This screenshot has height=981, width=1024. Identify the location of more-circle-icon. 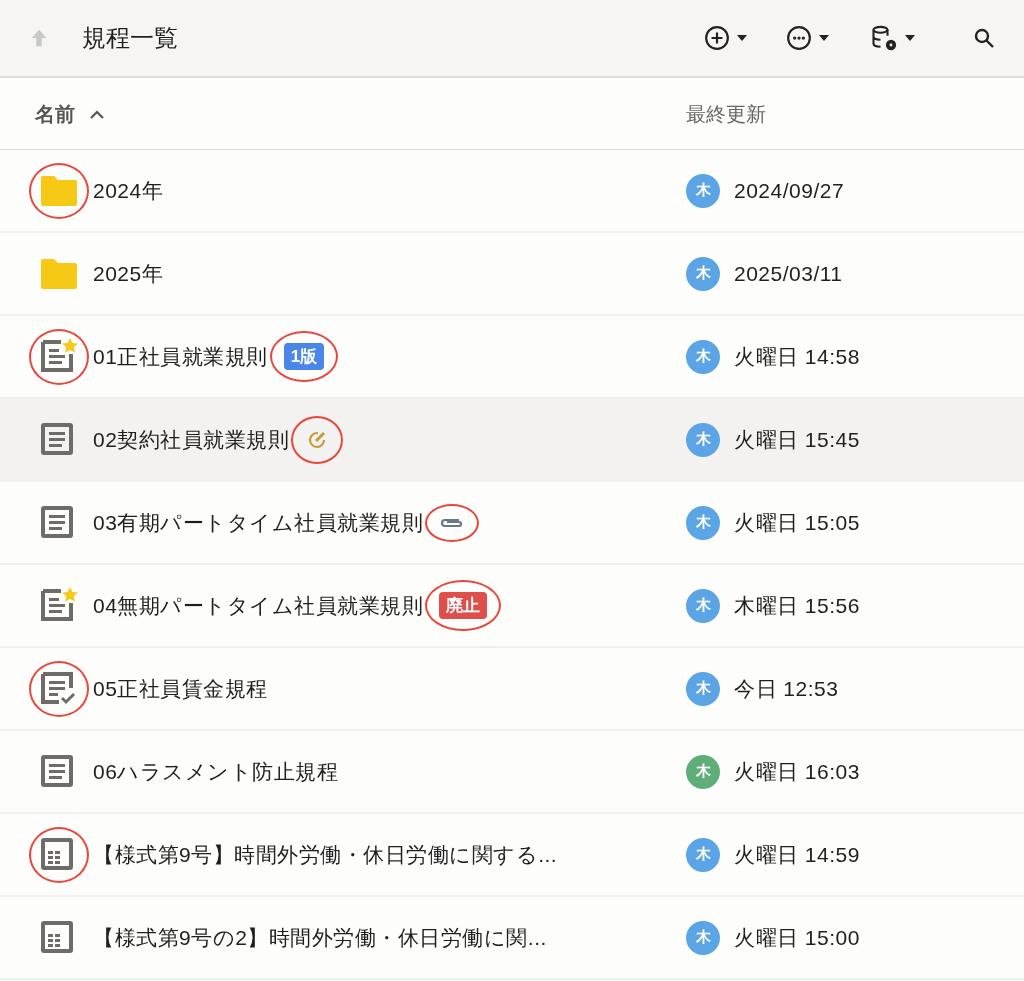
(799, 38).